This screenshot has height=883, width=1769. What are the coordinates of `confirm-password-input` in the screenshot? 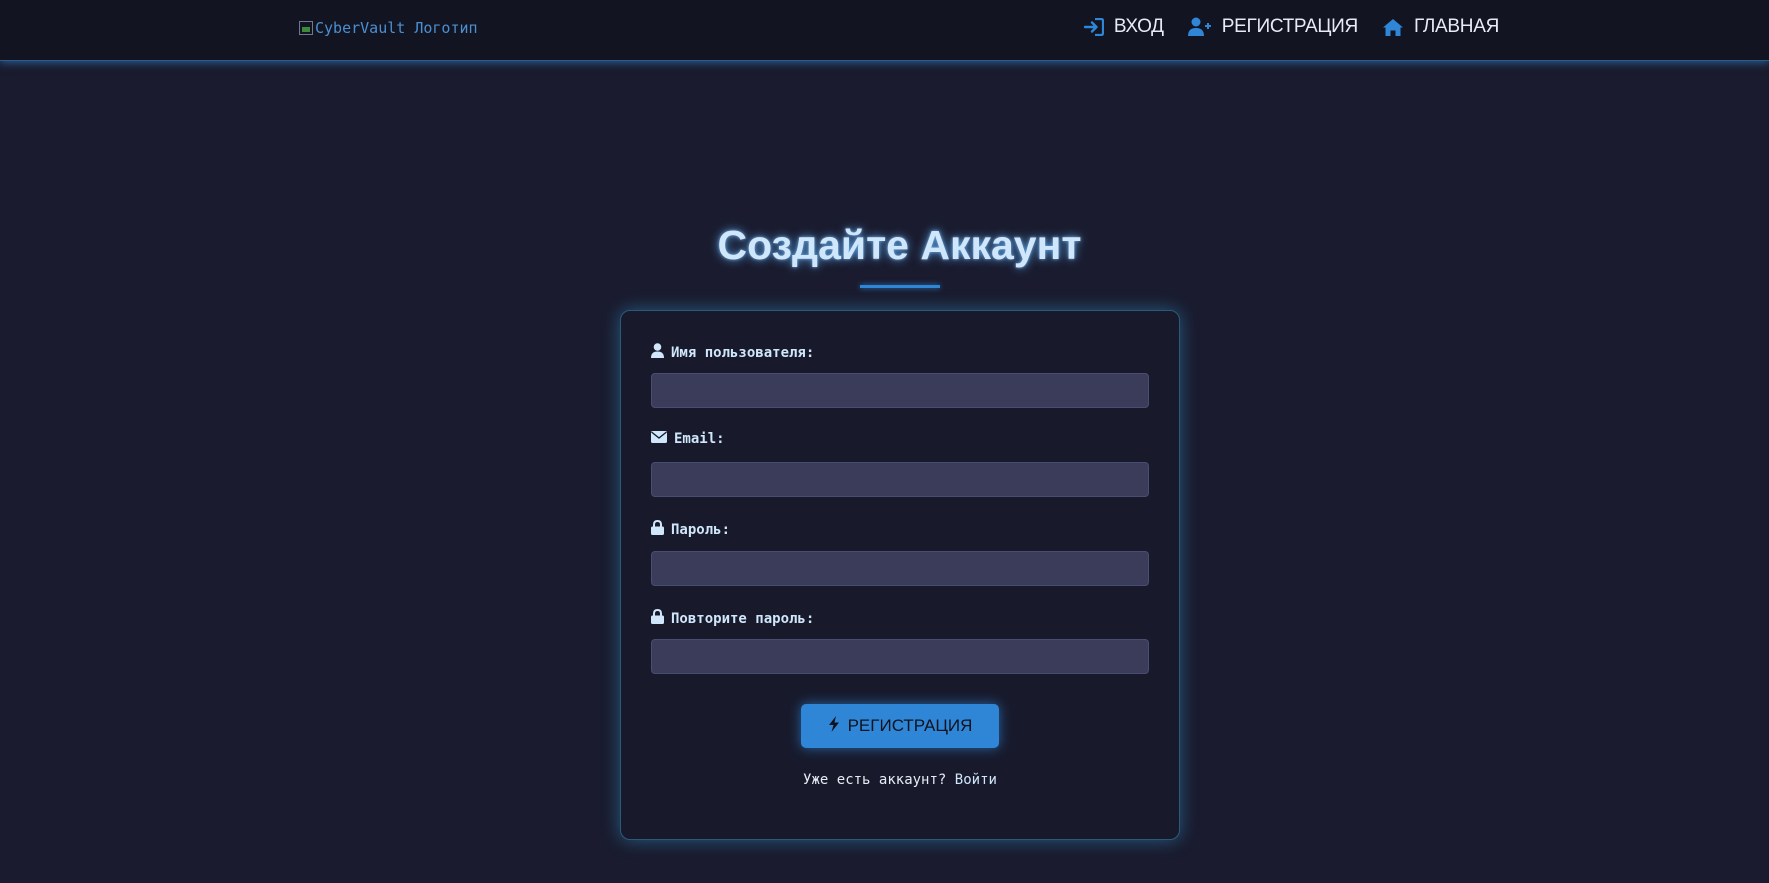 It's located at (900, 656).